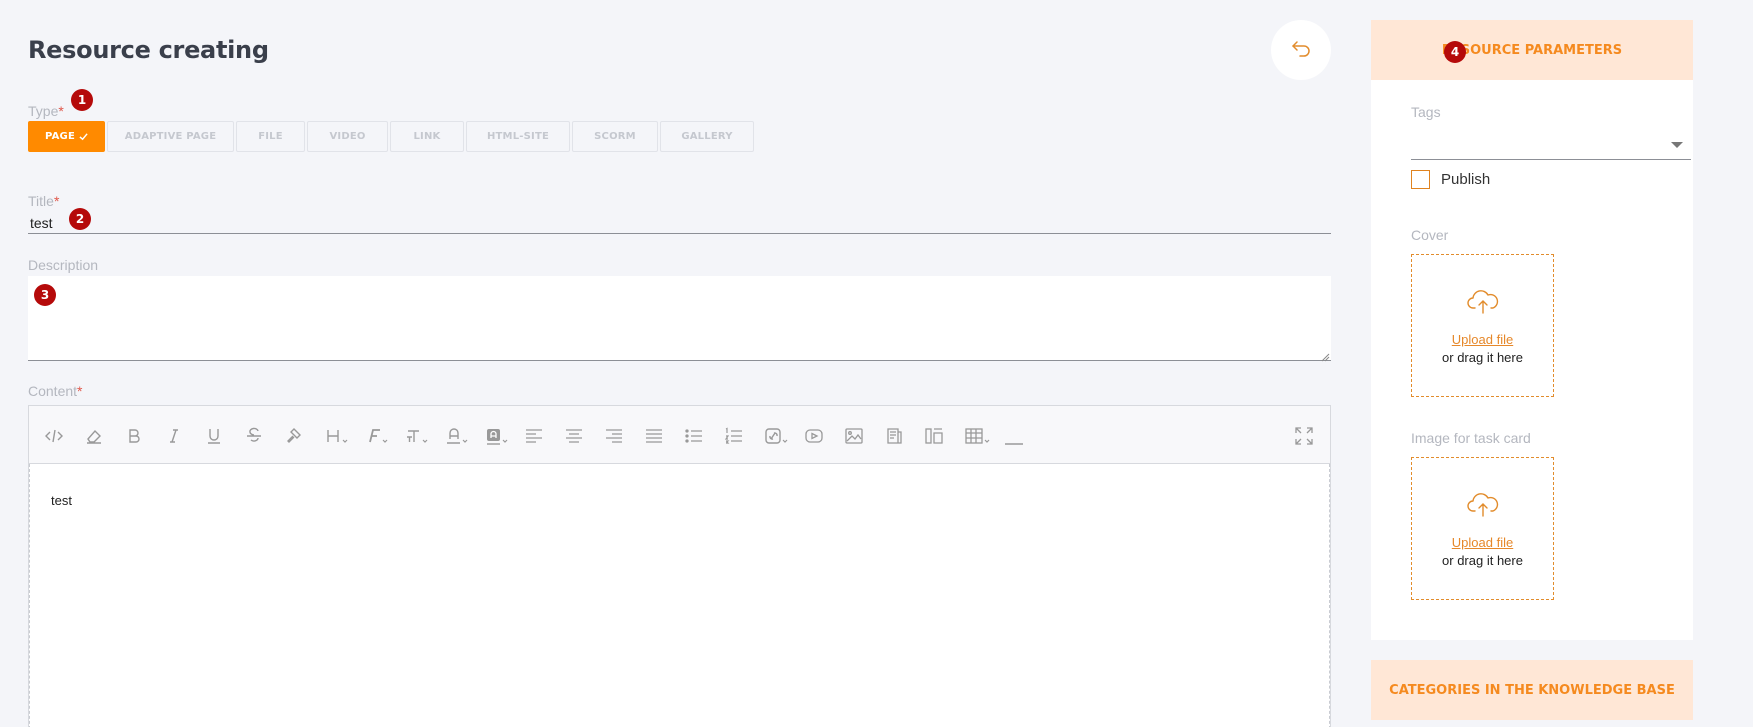 The height and width of the screenshot is (727, 1753). What do you see at coordinates (458, 436) in the screenshot?
I see `text-color-icon` at bounding box center [458, 436].